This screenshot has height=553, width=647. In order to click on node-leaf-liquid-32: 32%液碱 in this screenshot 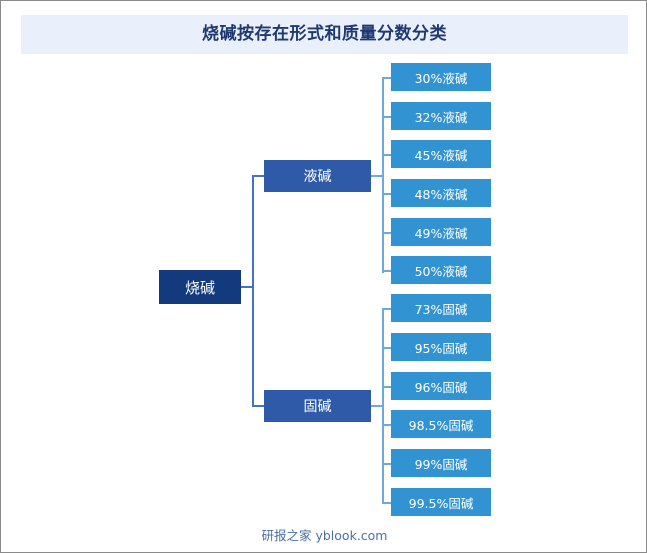, I will do `click(441, 116)`.